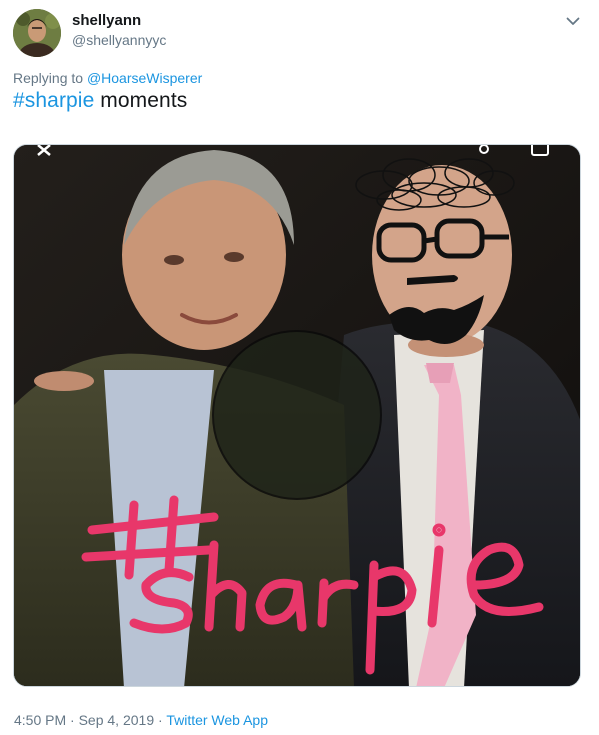 Image resolution: width=599 pixels, height=735 pixels. I want to click on reply-mention-link: @HoarseWisperer, so click(144, 78).